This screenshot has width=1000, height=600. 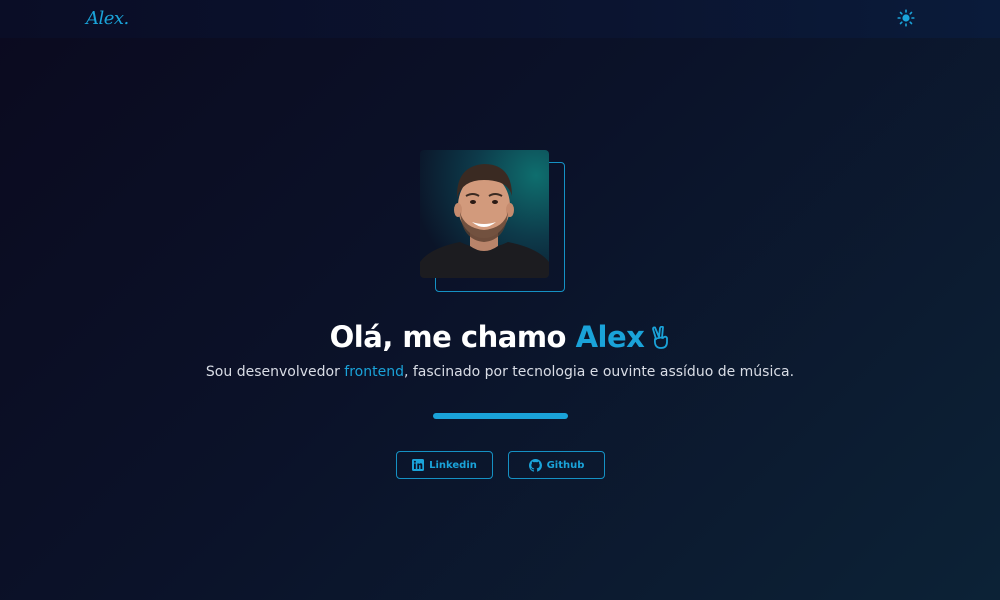 I want to click on portrait-illustration, so click(x=484, y=221).